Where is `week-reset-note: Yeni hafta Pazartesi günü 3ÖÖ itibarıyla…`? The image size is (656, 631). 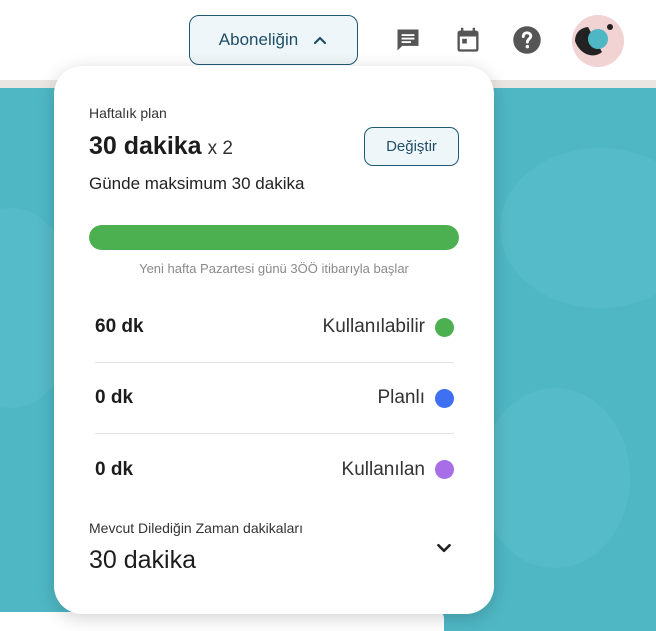
week-reset-note: Yeni hafta Pazartesi günü 3ÖÖ itibarıyla… is located at coordinates (274, 268).